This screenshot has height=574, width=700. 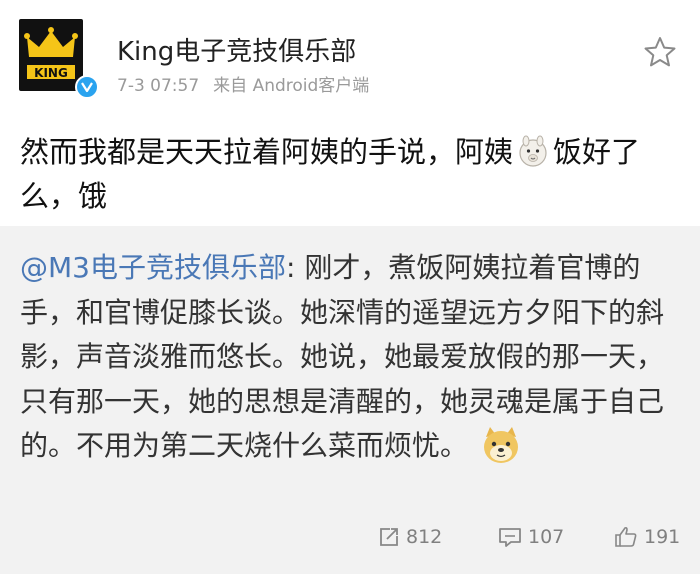 What do you see at coordinates (158, 86) in the screenshot?
I see `post-timestamp: 7-3 07:57` at bounding box center [158, 86].